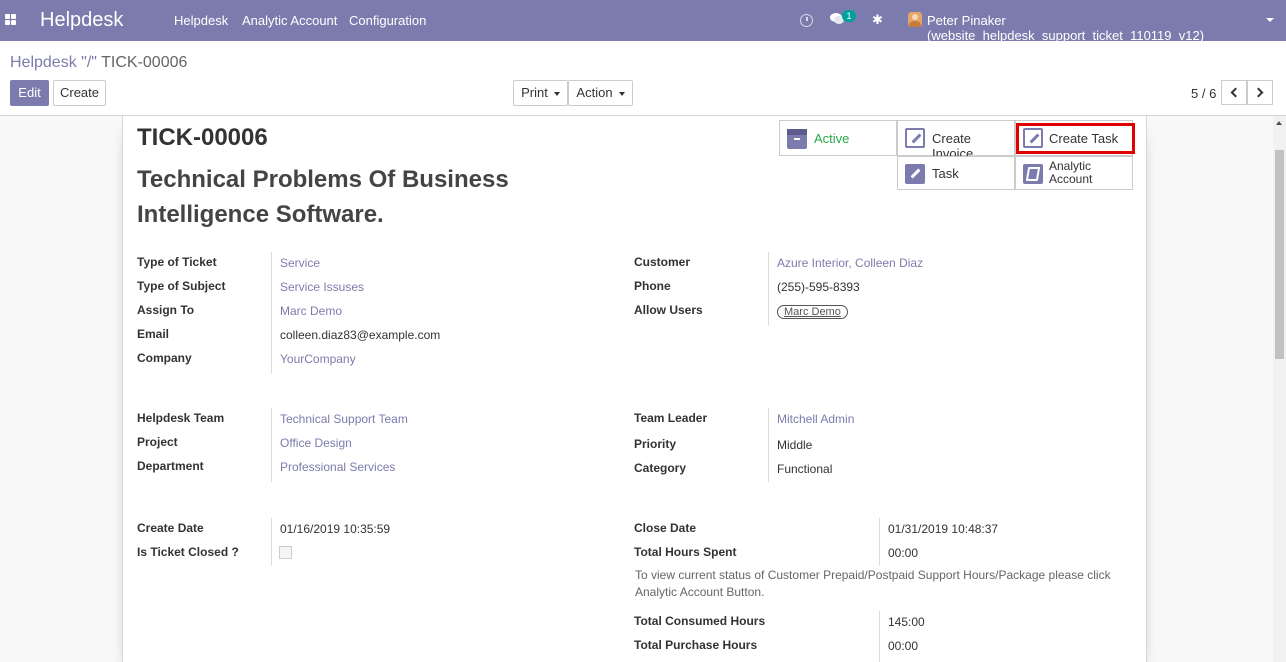 Image resolution: width=1286 pixels, height=662 pixels. I want to click on active-label: Active, so click(832, 138).